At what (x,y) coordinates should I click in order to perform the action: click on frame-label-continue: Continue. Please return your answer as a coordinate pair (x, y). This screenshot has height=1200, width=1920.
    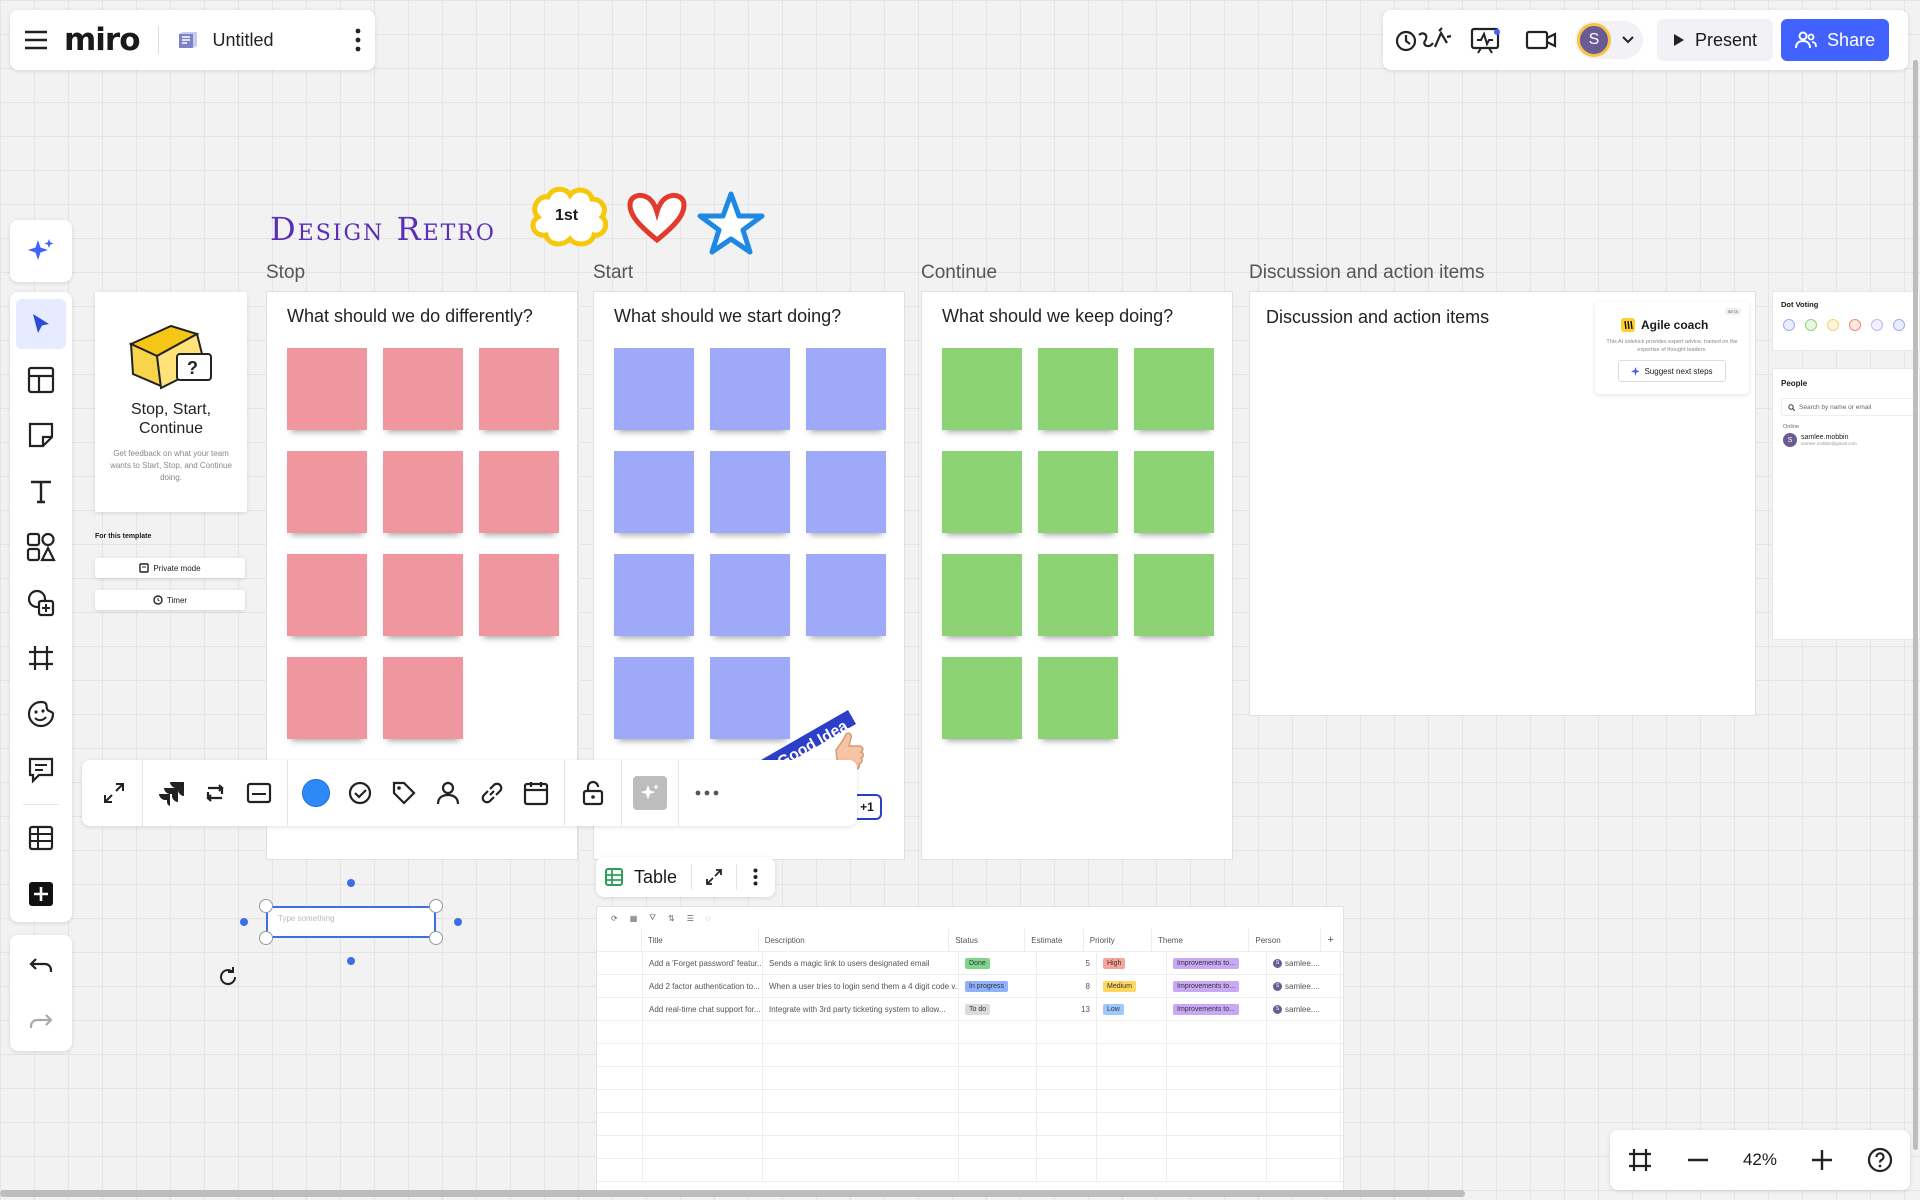
    Looking at the image, I should click on (959, 273).